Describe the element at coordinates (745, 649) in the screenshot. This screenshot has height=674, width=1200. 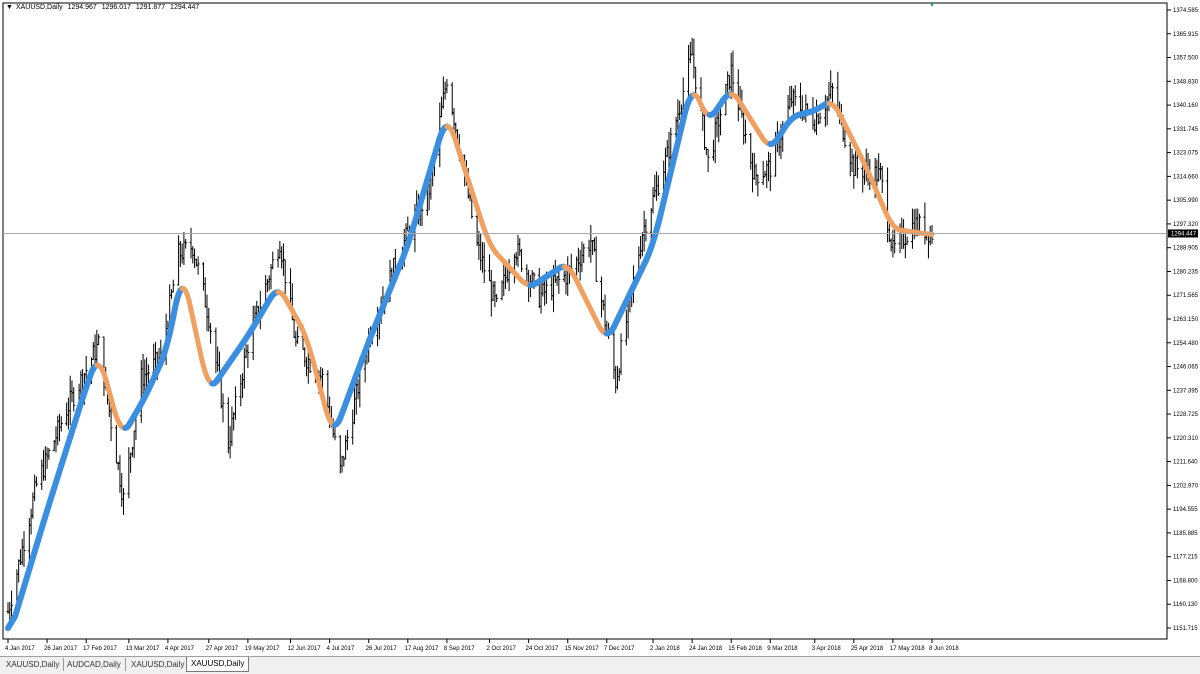
I see `time-axis-label: 15 Feb 2018` at that location.